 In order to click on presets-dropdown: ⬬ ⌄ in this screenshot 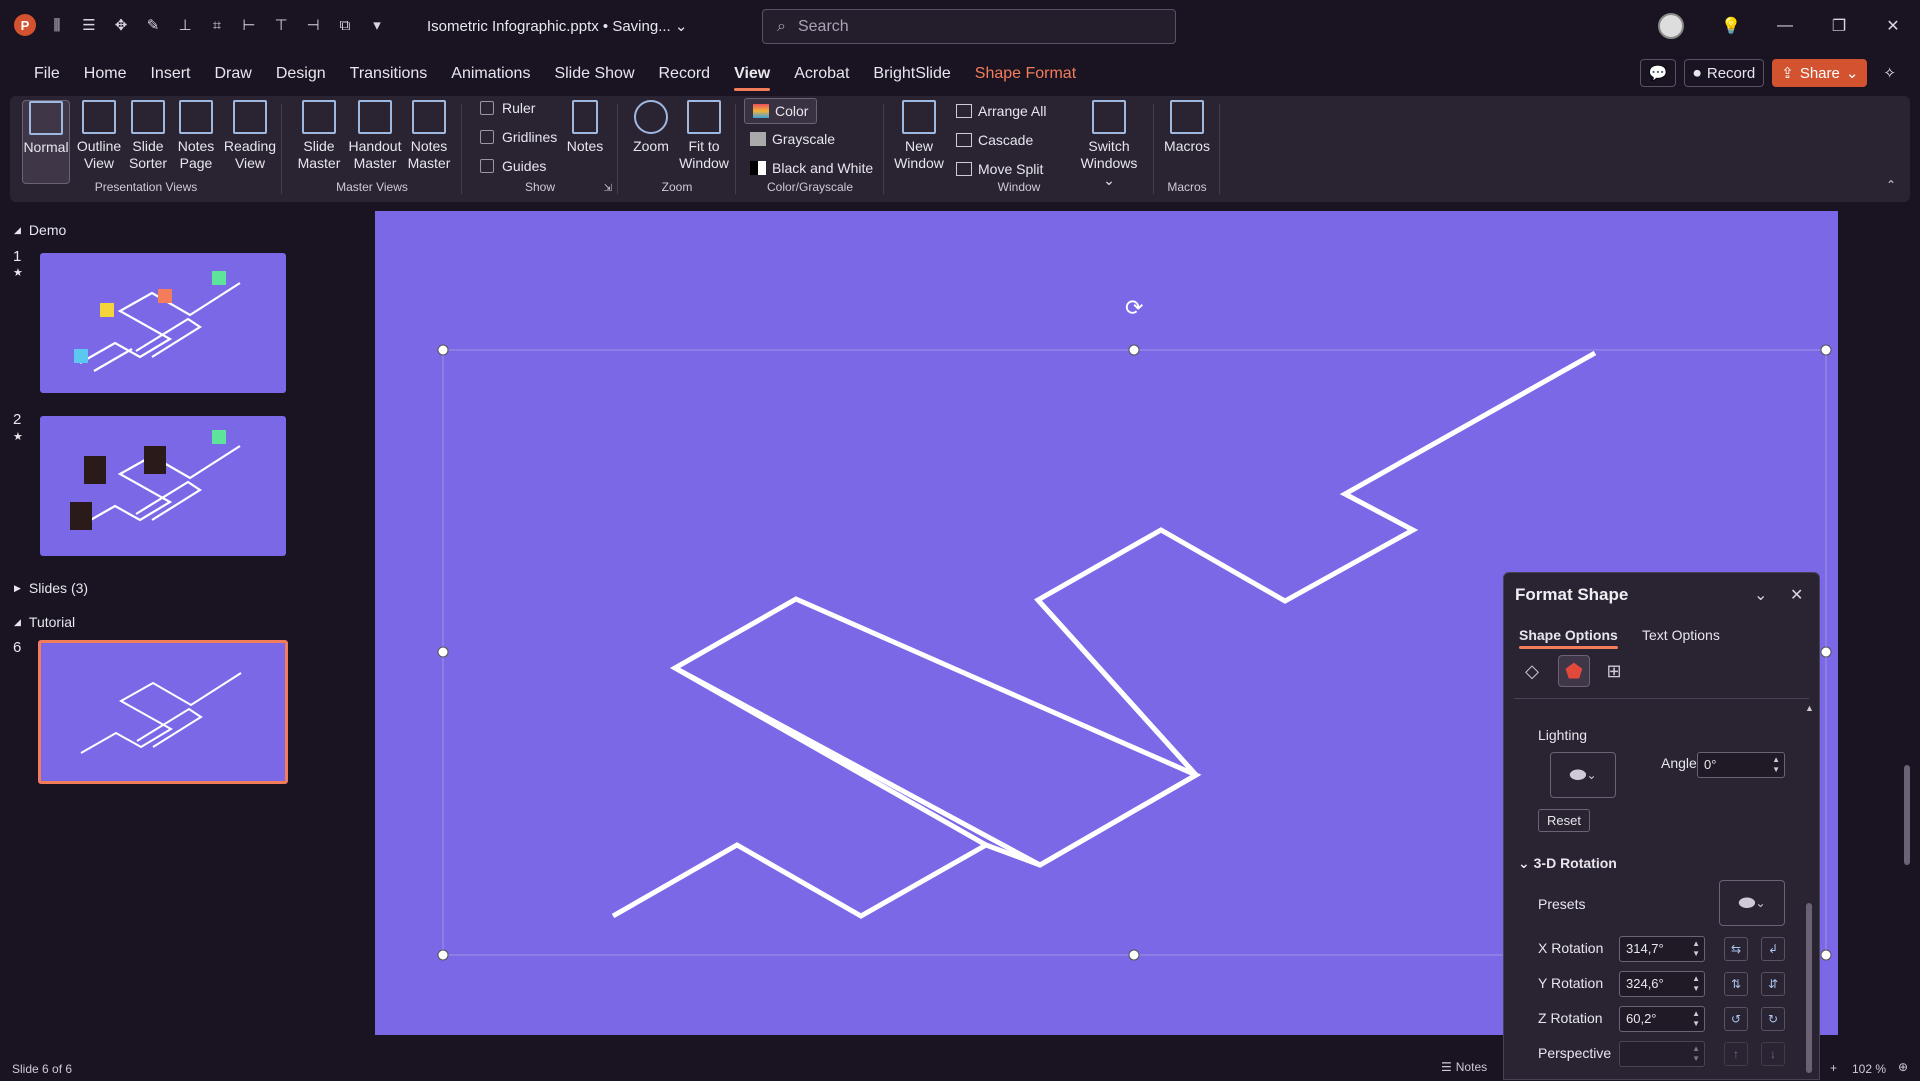, I will do `click(1752, 903)`.